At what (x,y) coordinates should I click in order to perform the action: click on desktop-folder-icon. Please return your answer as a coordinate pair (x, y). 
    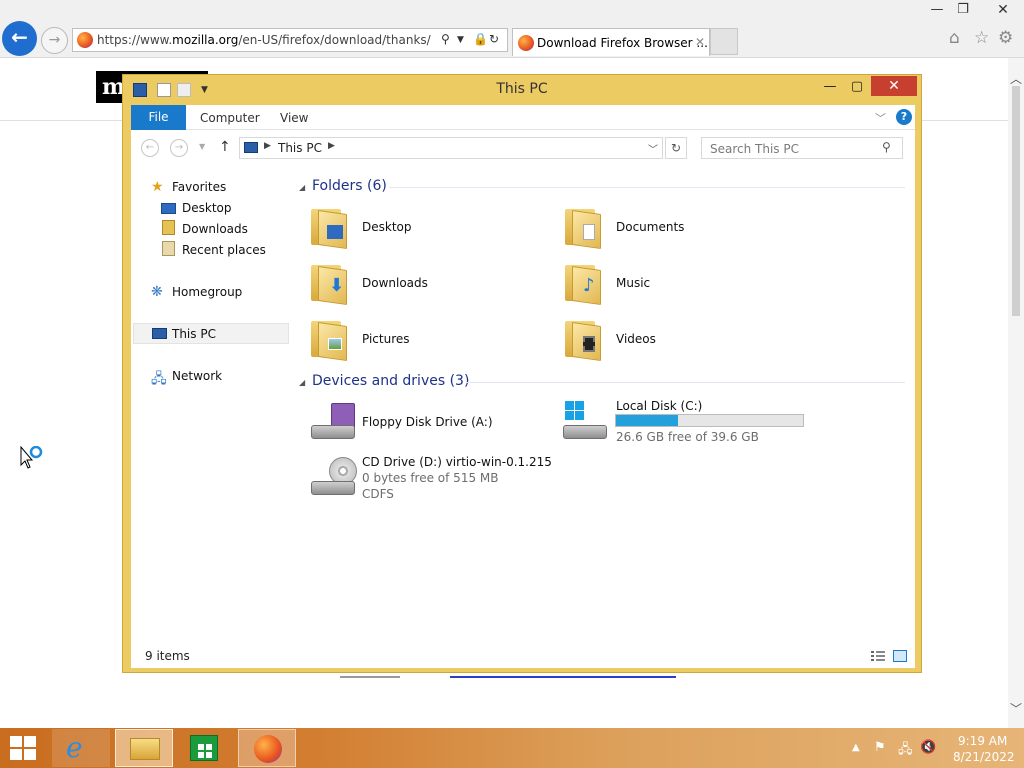
    Looking at the image, I should click on (329, 228).